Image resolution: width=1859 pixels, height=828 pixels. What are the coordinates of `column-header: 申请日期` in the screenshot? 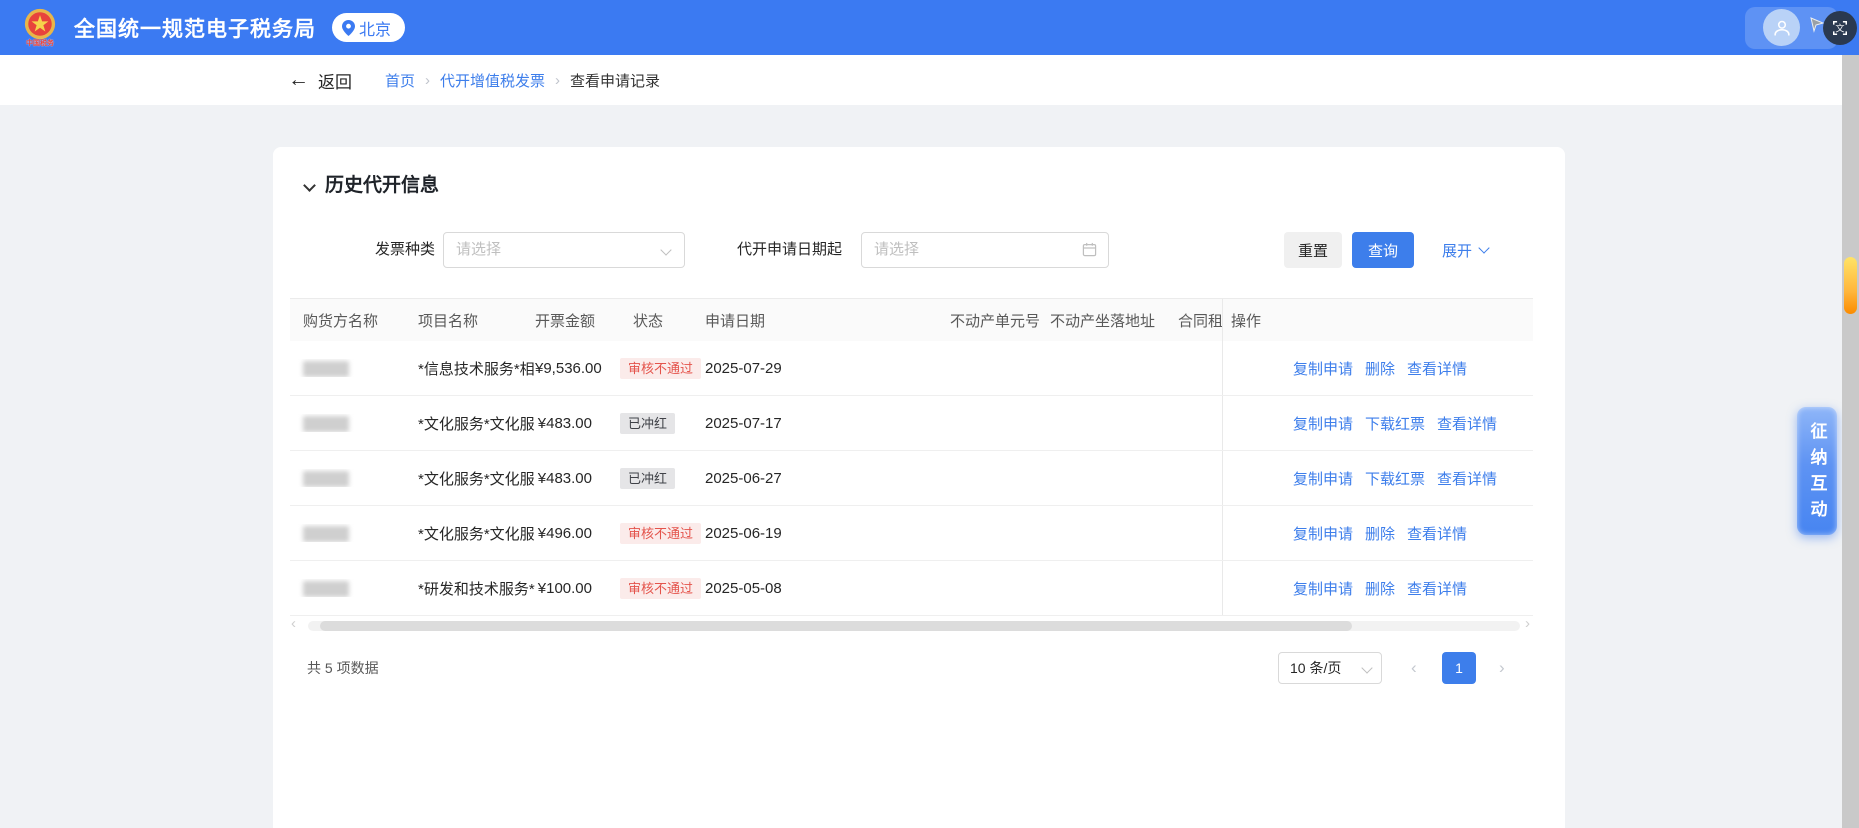 It's located at (735, 321).